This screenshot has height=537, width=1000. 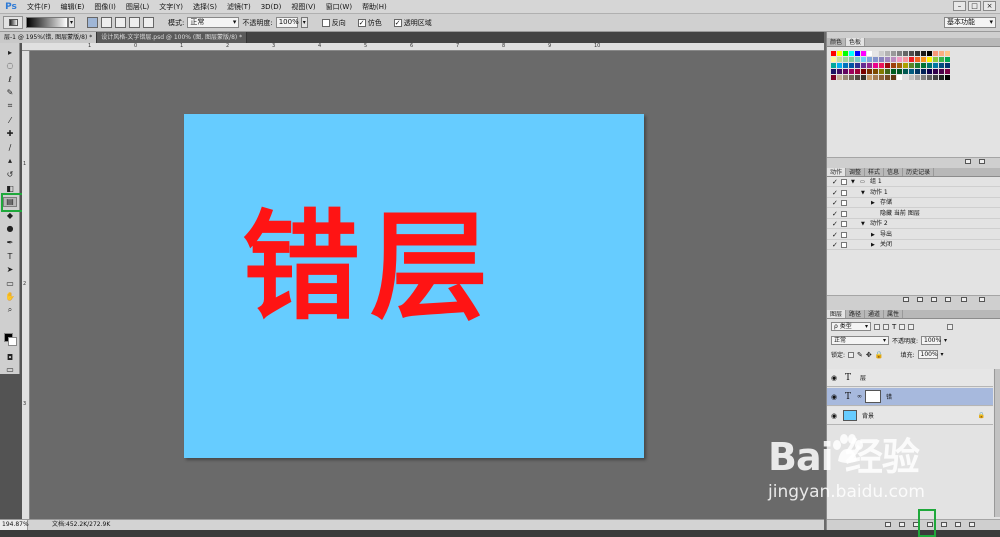 I want to click on action-row: ✓ ▼ ▭ 组 1, so click(x=913, y=182).